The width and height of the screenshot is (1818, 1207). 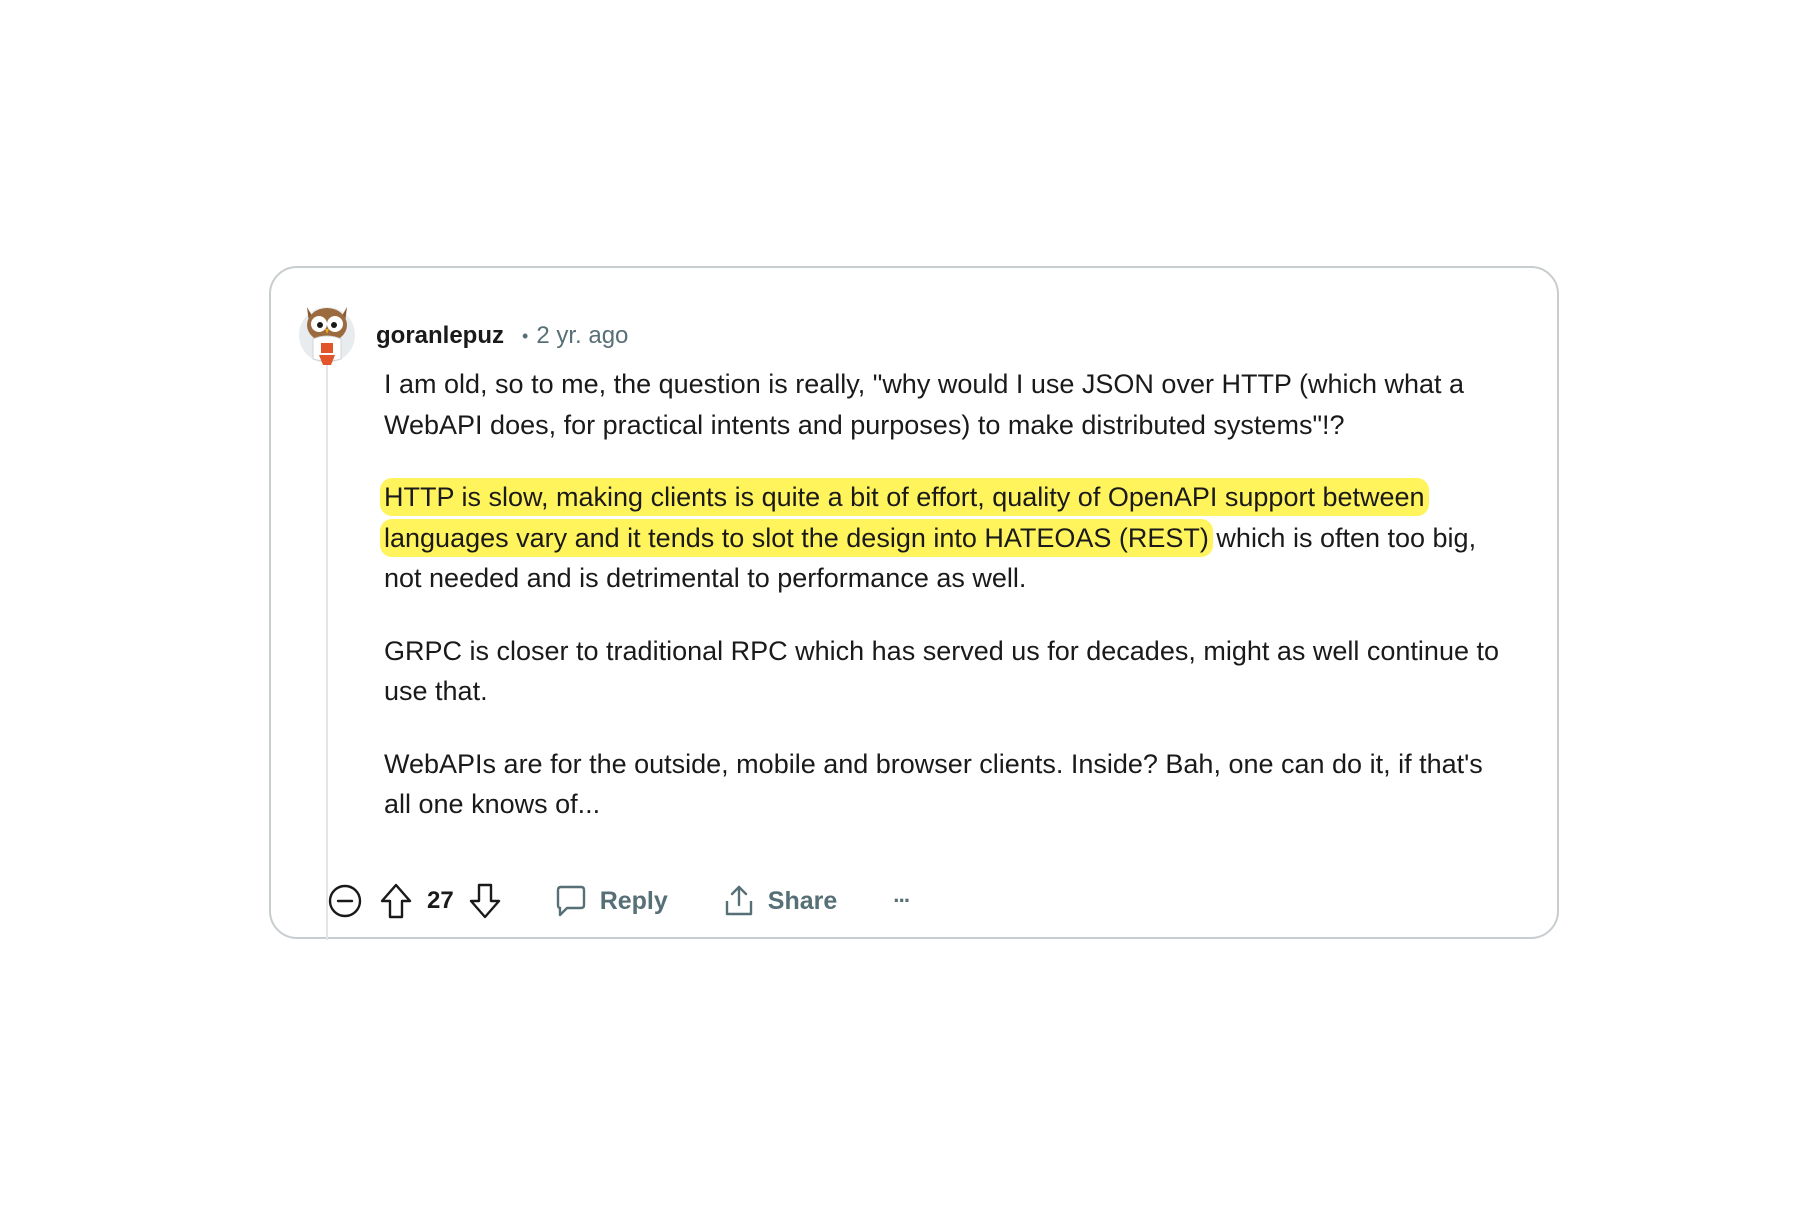 I want to click on minus-circle-icon, so click(x=345, y=901).